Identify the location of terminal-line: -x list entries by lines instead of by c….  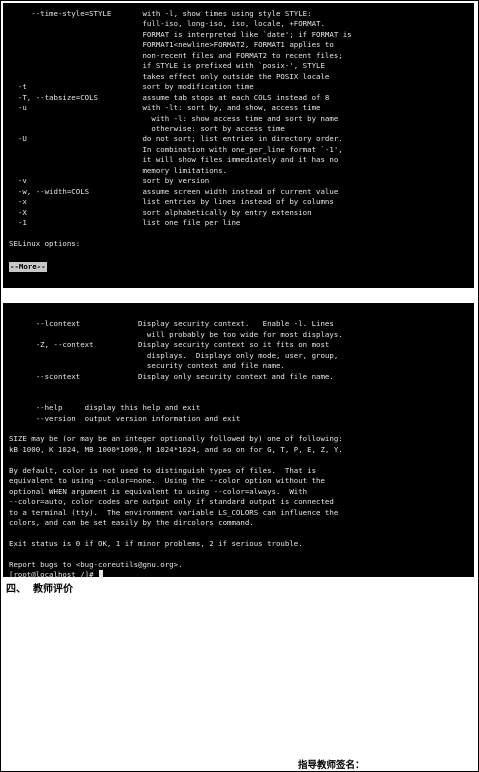
(171, 202).